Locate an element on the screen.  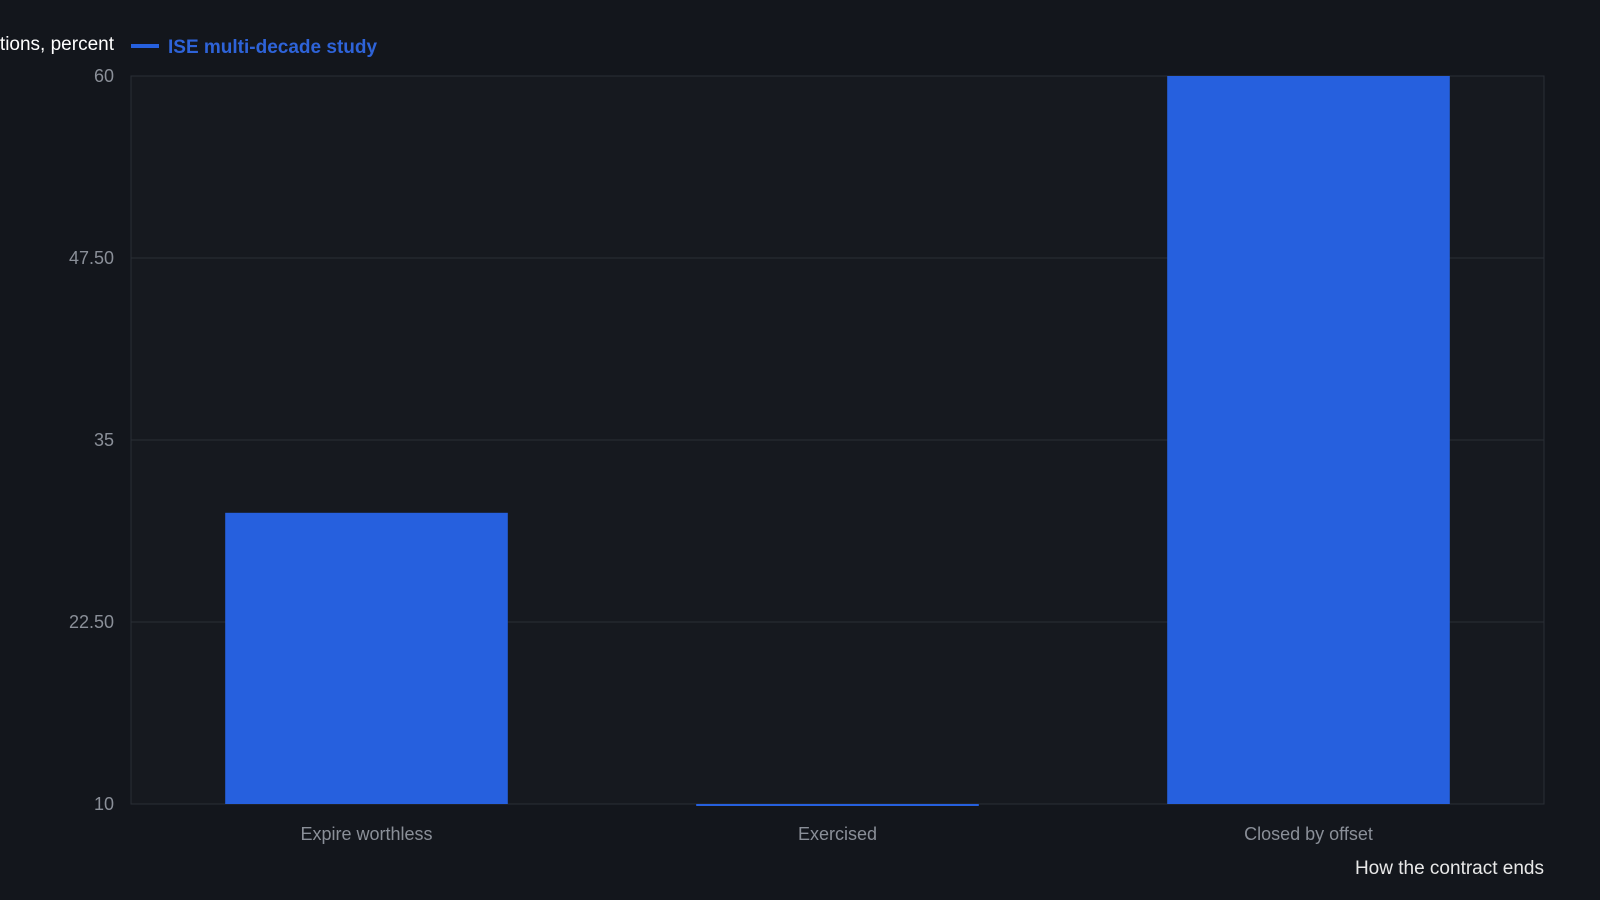
y-tick-labels: 10 22.50 35 47.50 60 is located at coordinates (91, 440).